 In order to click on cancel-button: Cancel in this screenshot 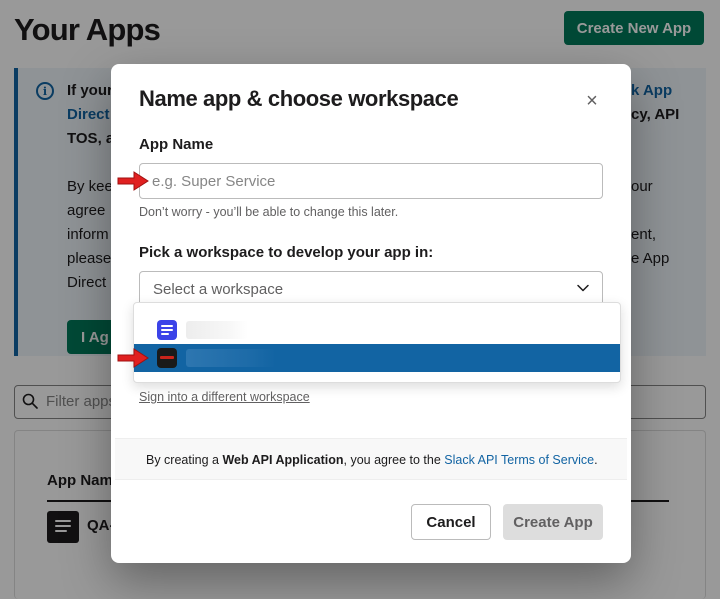, I will do `click(451, 522)`.